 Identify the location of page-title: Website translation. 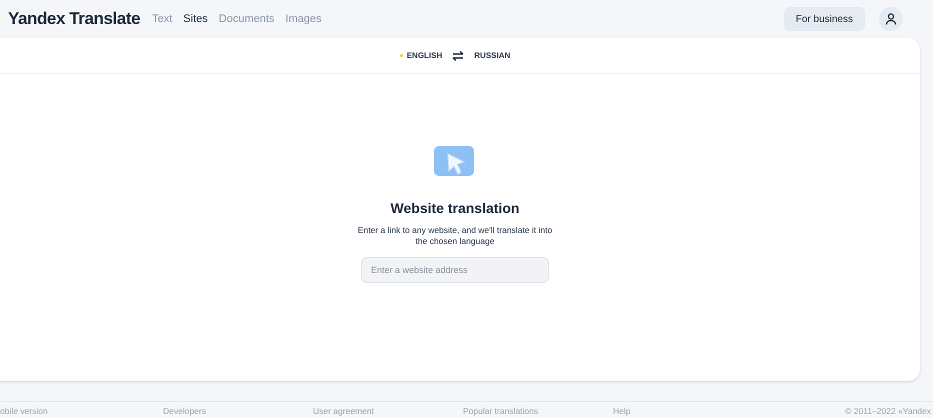
(455, 208).